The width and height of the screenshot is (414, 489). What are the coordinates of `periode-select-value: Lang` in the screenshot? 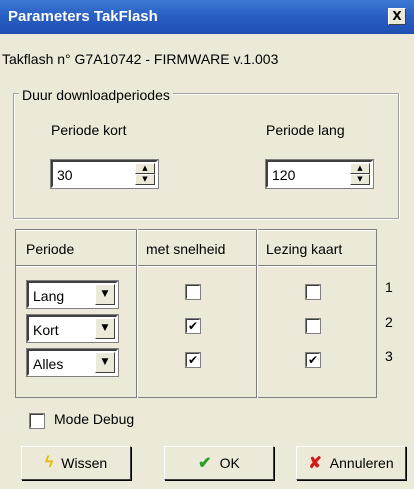 It's located at (49, 296).